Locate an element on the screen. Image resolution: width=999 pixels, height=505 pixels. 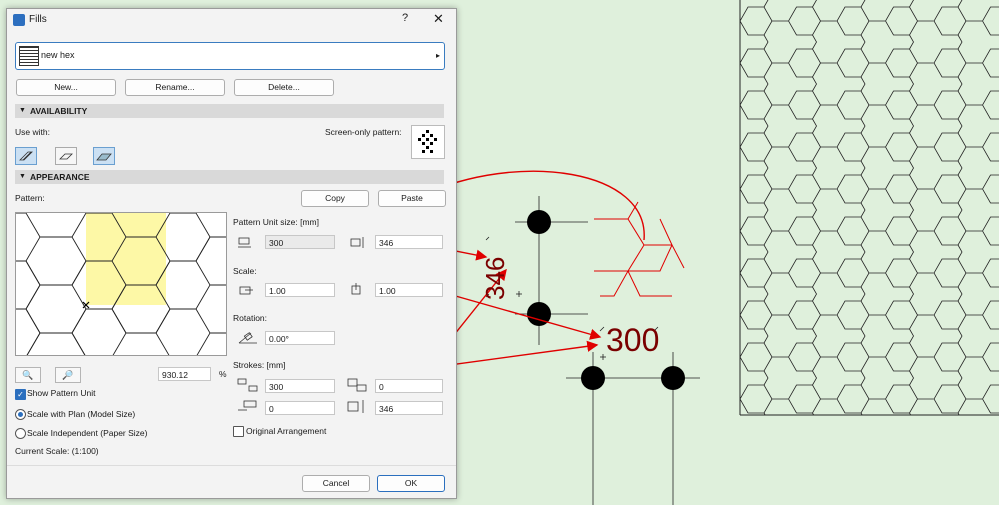
unit-width-icon is located at coordinates (244, 242).